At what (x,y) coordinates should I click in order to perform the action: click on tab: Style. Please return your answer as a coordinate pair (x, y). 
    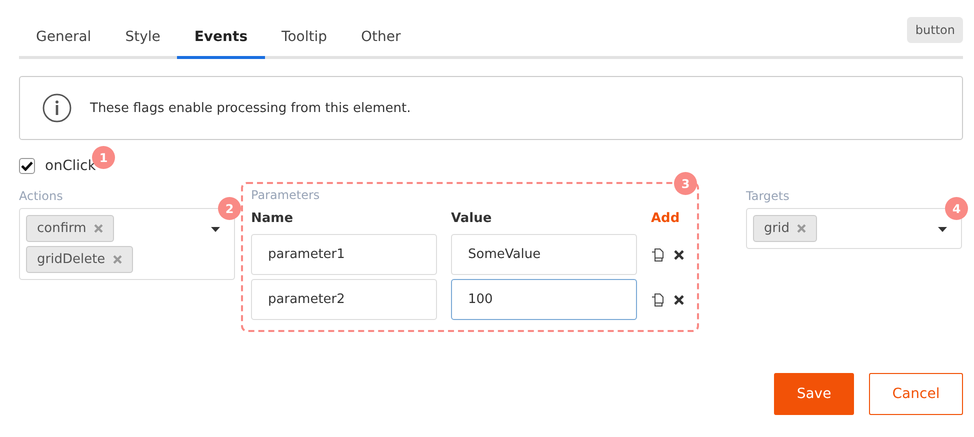
    Looking at the image, I should click on (143, 39).